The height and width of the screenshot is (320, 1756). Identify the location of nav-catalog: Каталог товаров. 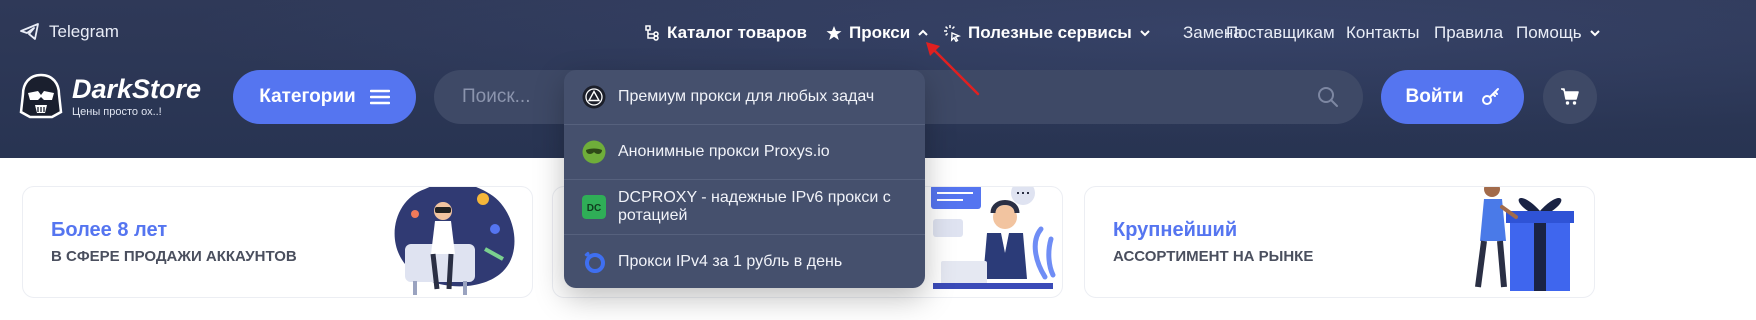
(725, 33).